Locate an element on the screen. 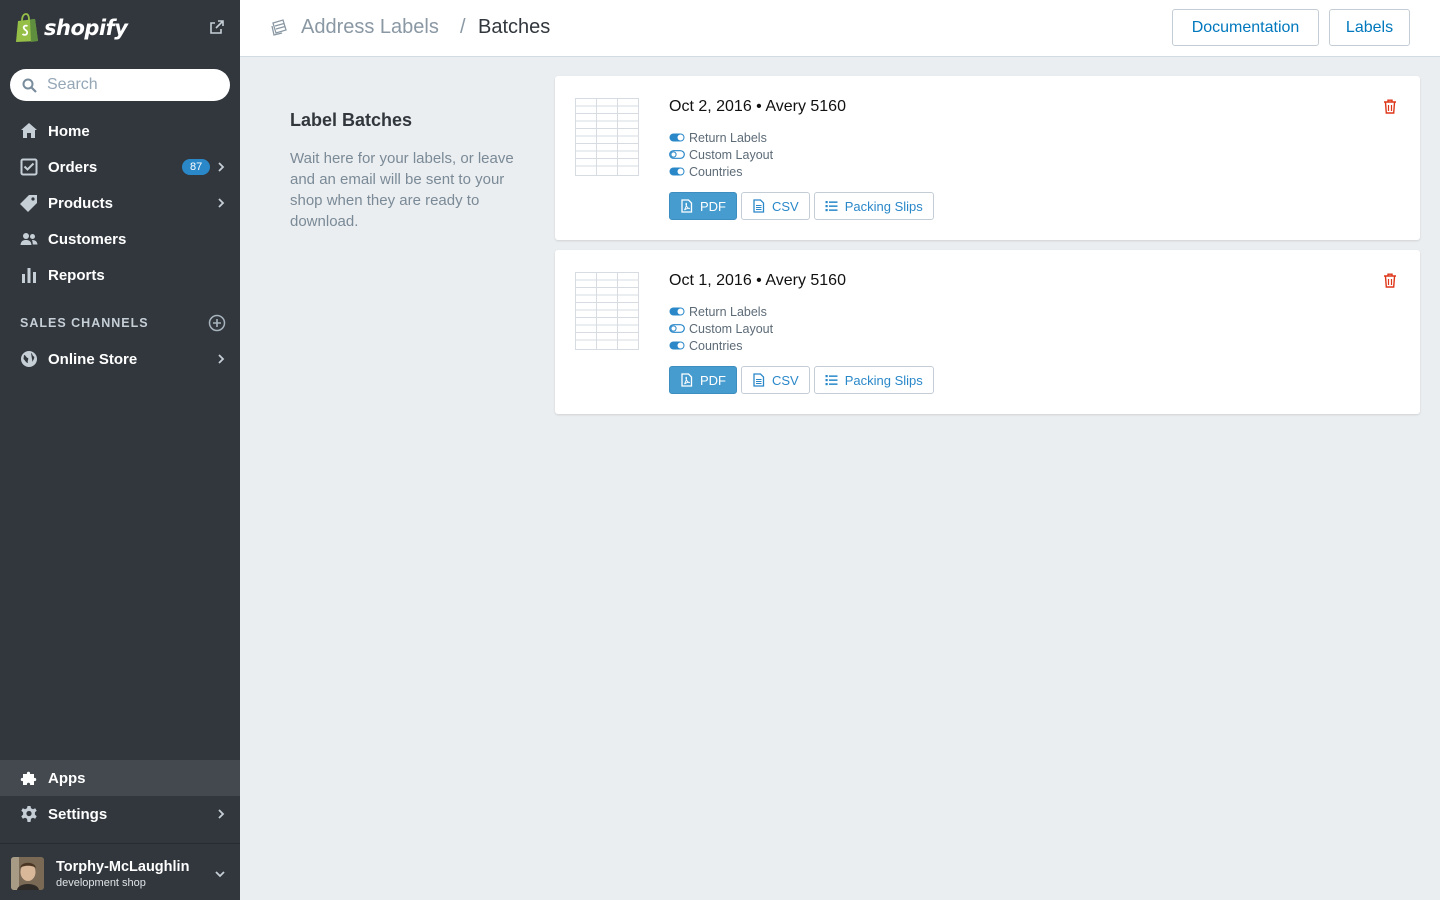 The width and height of the screenshot is (1440, 900). breadcrumb-address-labels: Address Labels is located at coordinates (370, 27).